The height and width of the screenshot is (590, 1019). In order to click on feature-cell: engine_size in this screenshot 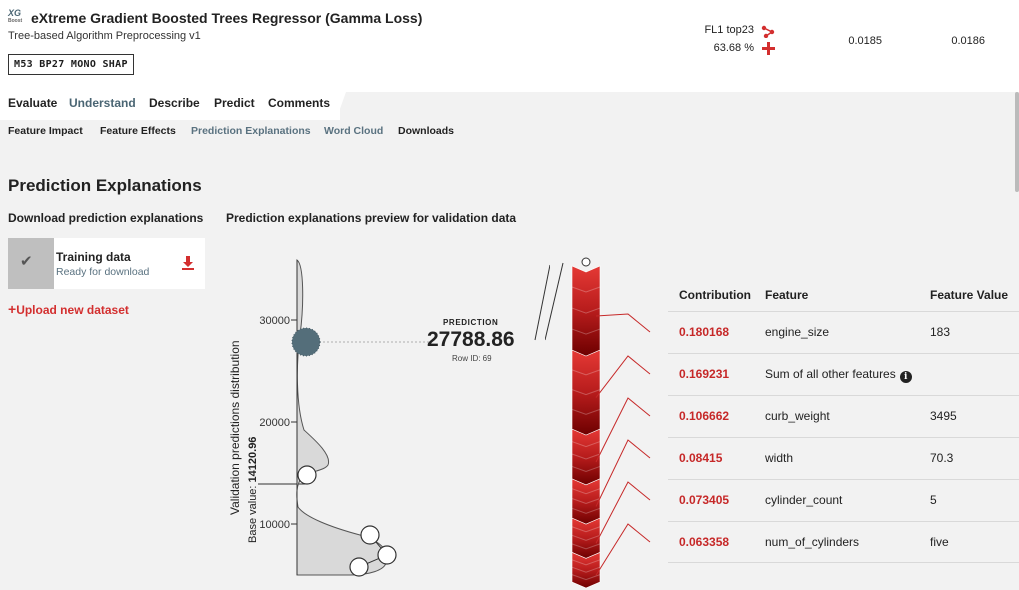, I will do `click(797, 332)`.